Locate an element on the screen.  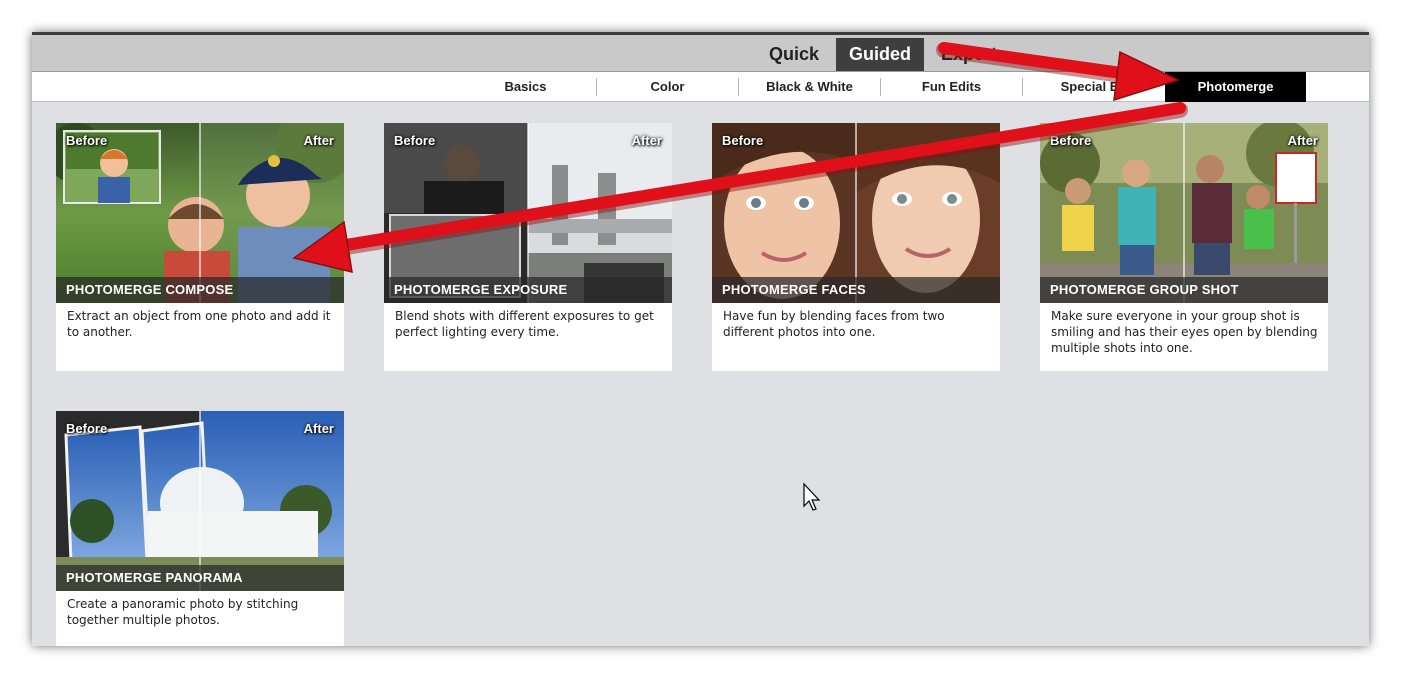
panorama-thumbnail: Before After PHOTOMERGE PANORAMA is located at coordinates (200, 501).